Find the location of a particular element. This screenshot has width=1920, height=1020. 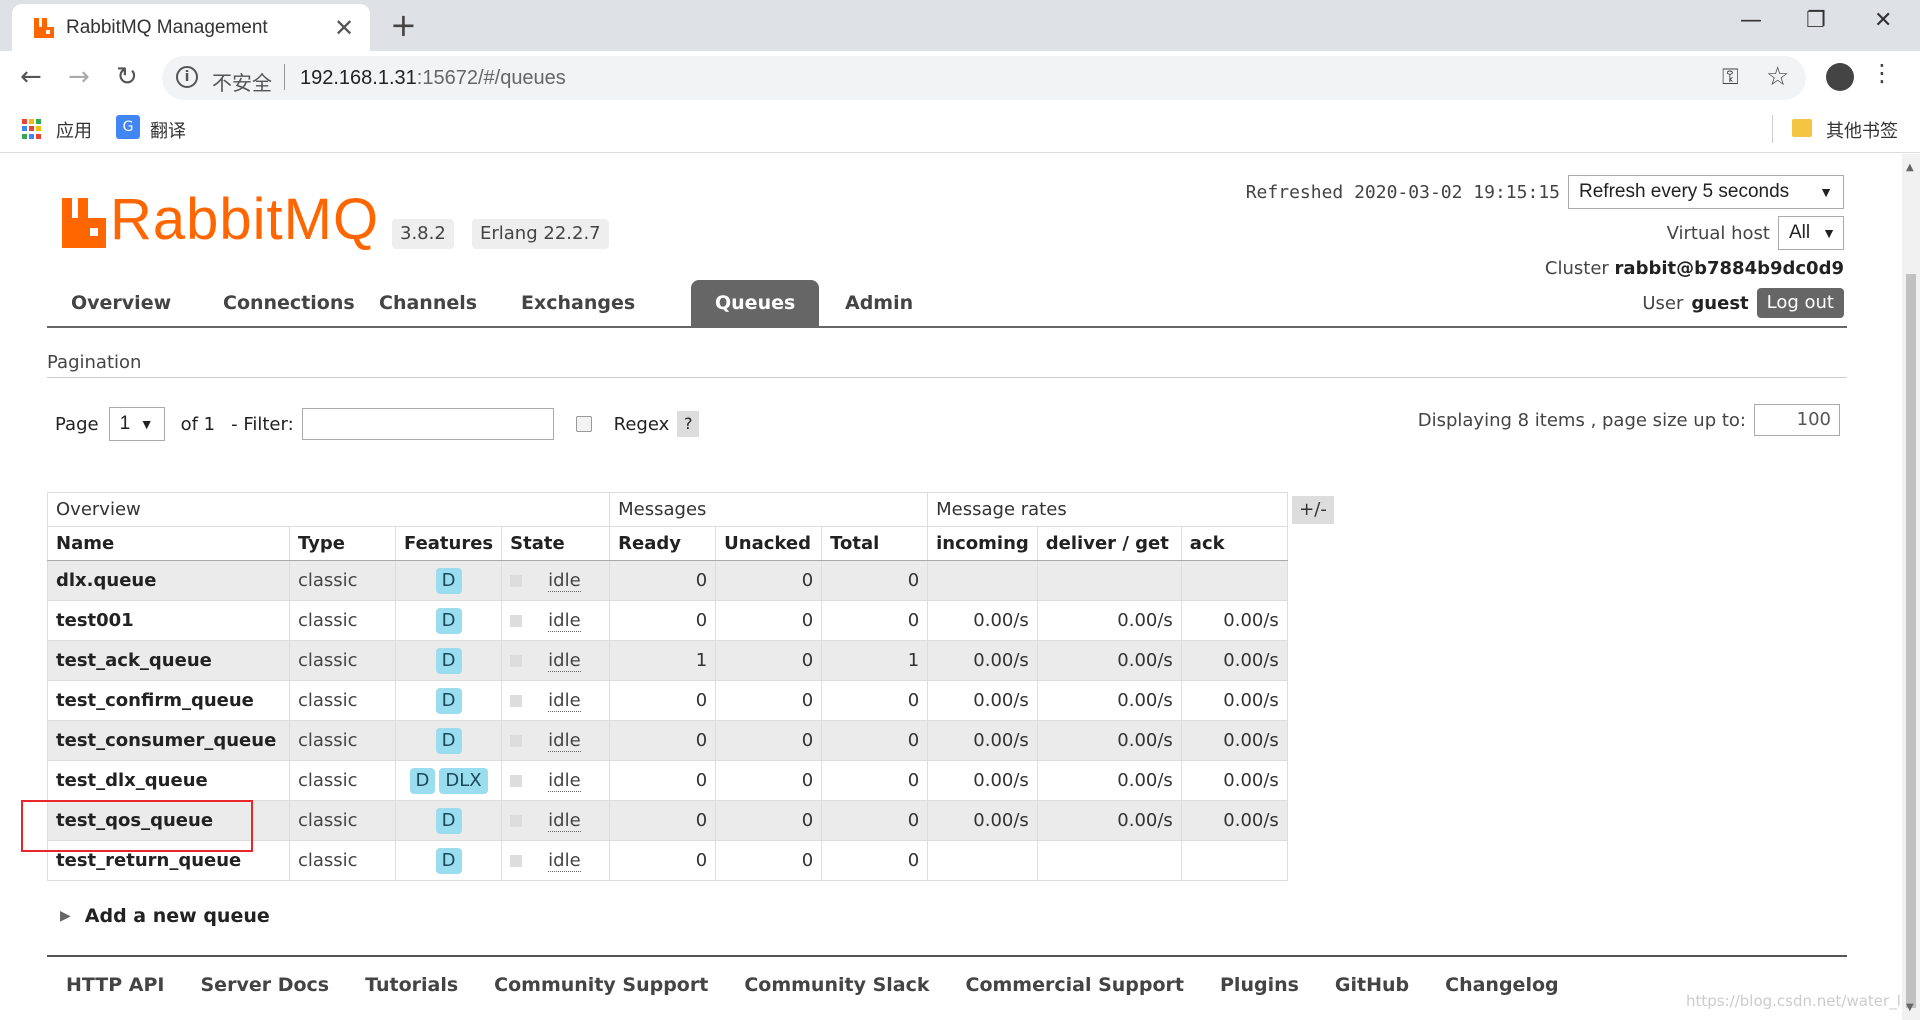

scroll-up-icon: ▲ is located at coordinates (1910, 167).